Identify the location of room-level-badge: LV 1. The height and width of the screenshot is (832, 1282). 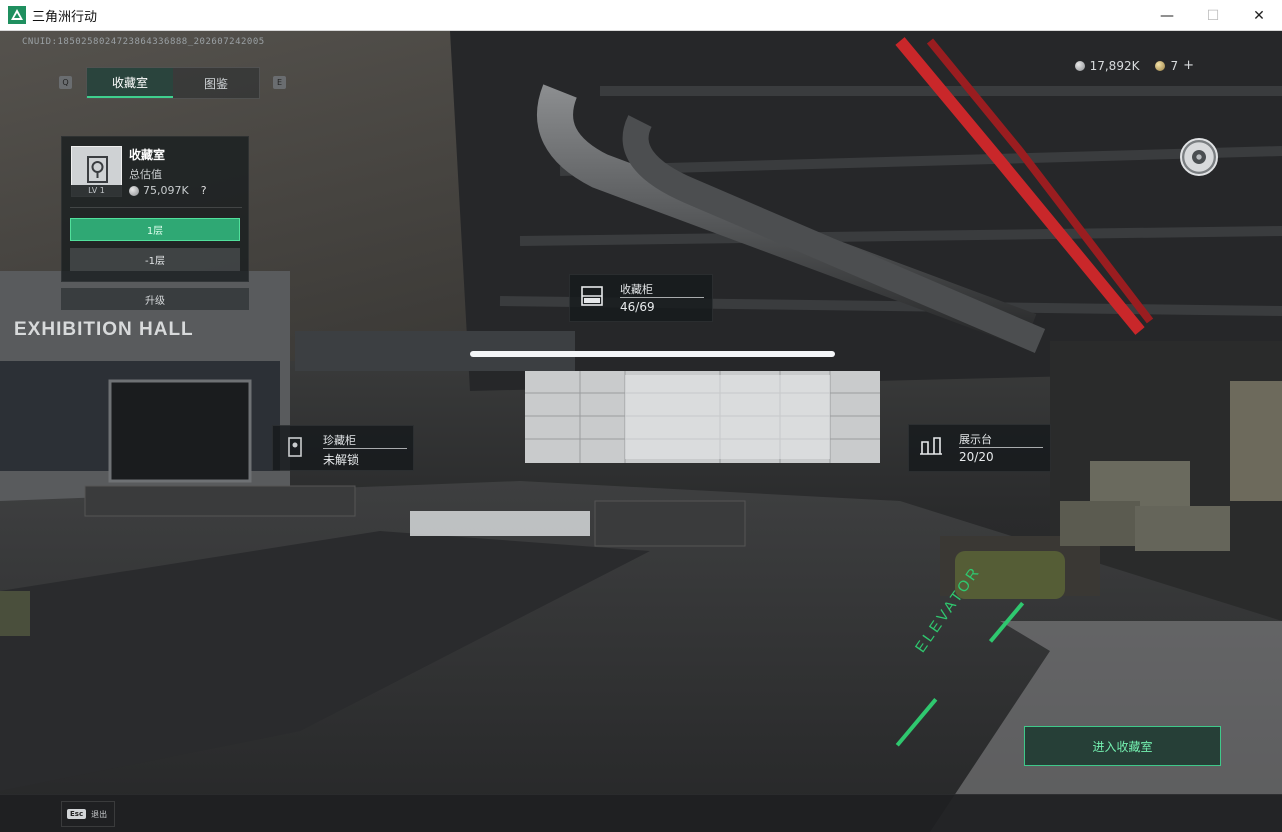
(96, 191).